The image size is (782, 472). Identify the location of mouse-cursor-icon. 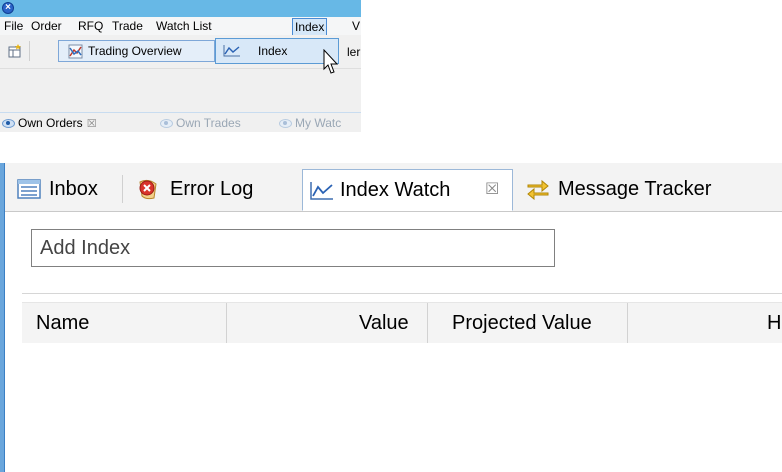
(331, 61).